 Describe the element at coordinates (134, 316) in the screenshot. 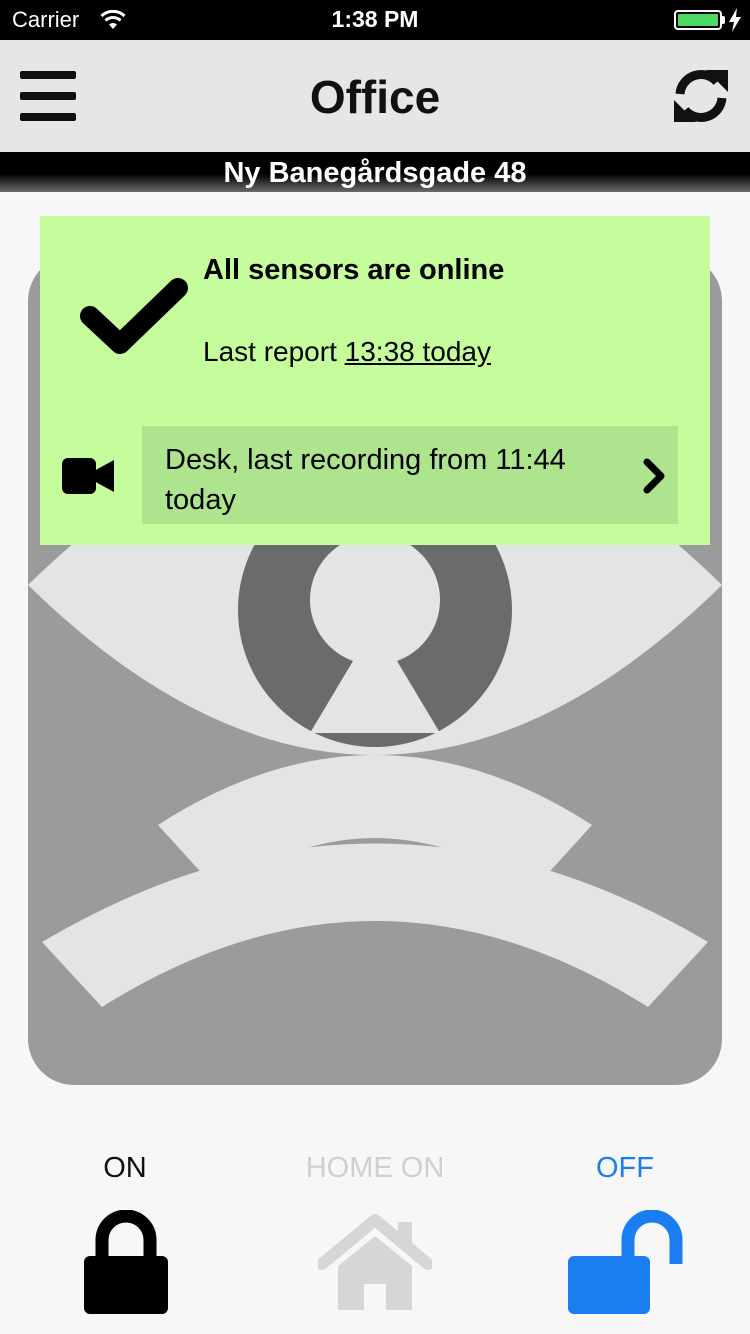

I see `checkmark-icon` at that location.